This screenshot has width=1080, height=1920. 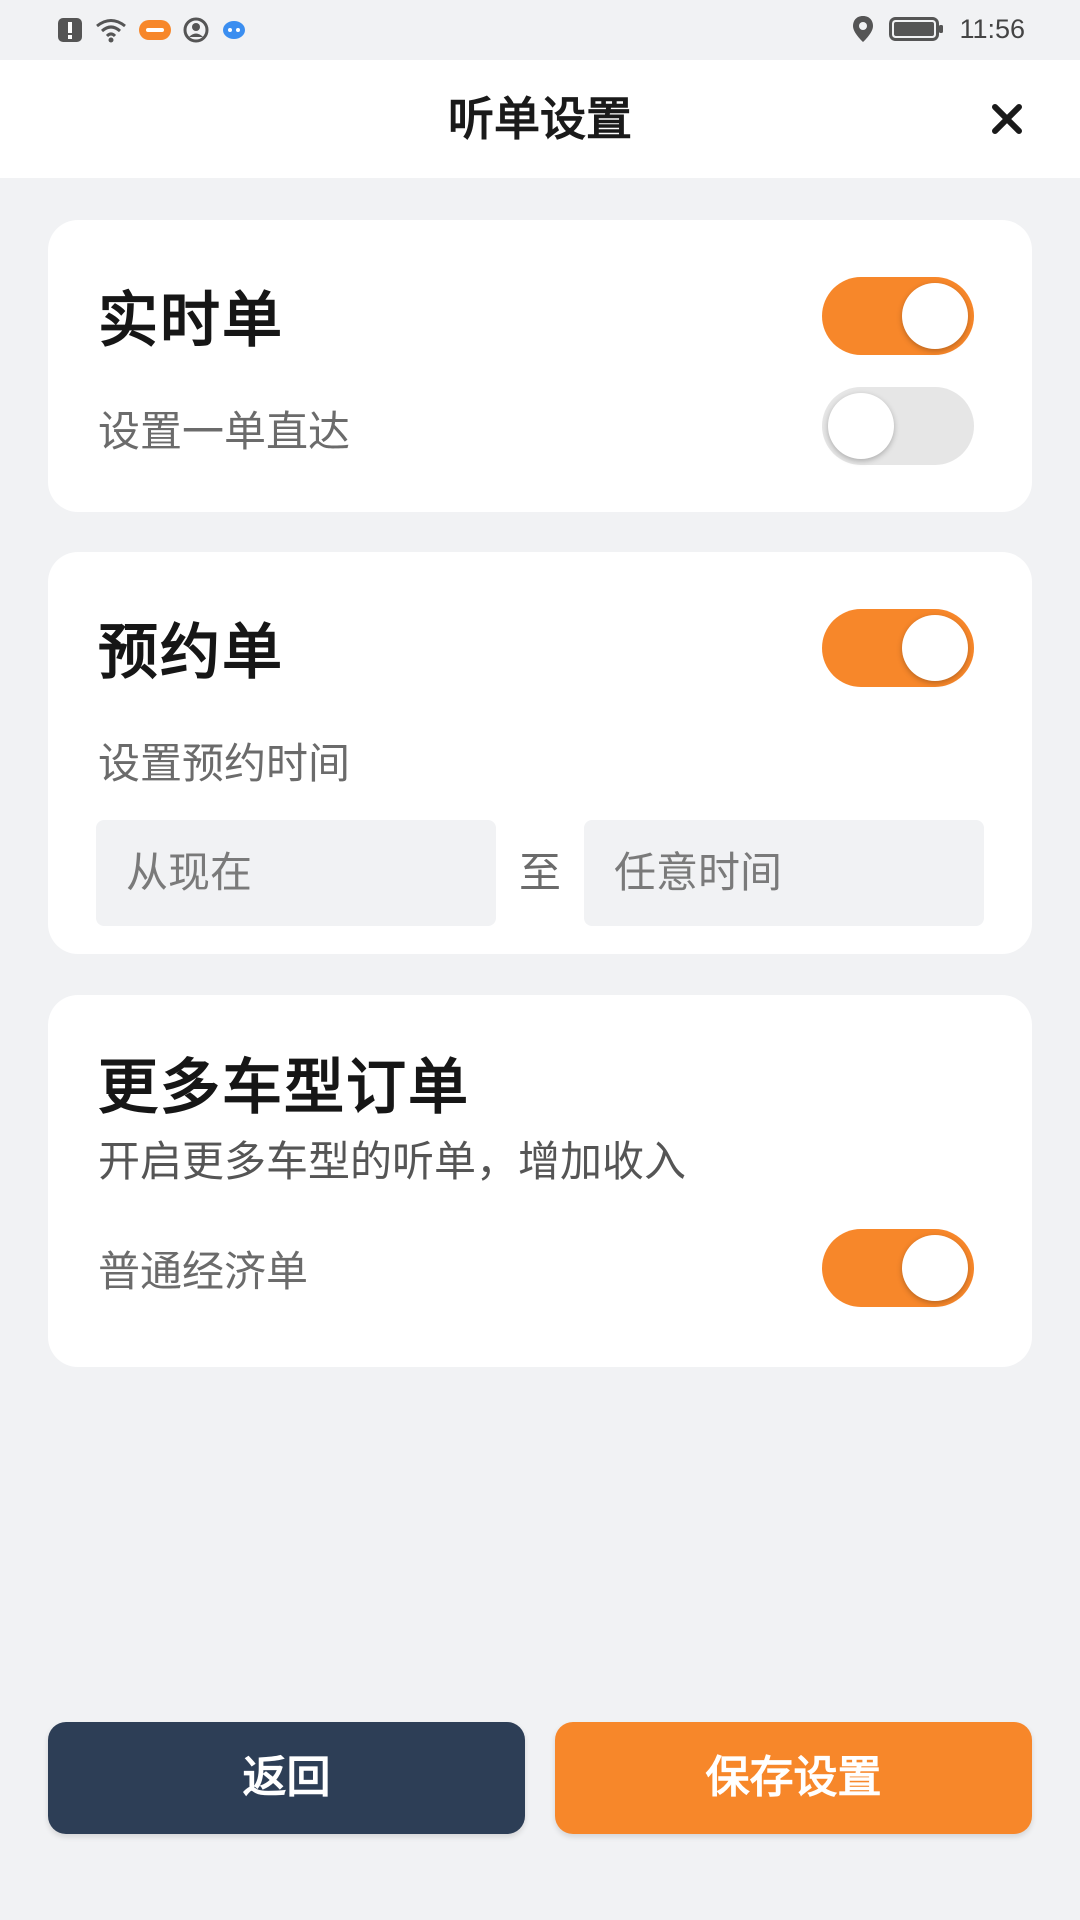 I want to click on close-icon, so click(x=1007, y=119).